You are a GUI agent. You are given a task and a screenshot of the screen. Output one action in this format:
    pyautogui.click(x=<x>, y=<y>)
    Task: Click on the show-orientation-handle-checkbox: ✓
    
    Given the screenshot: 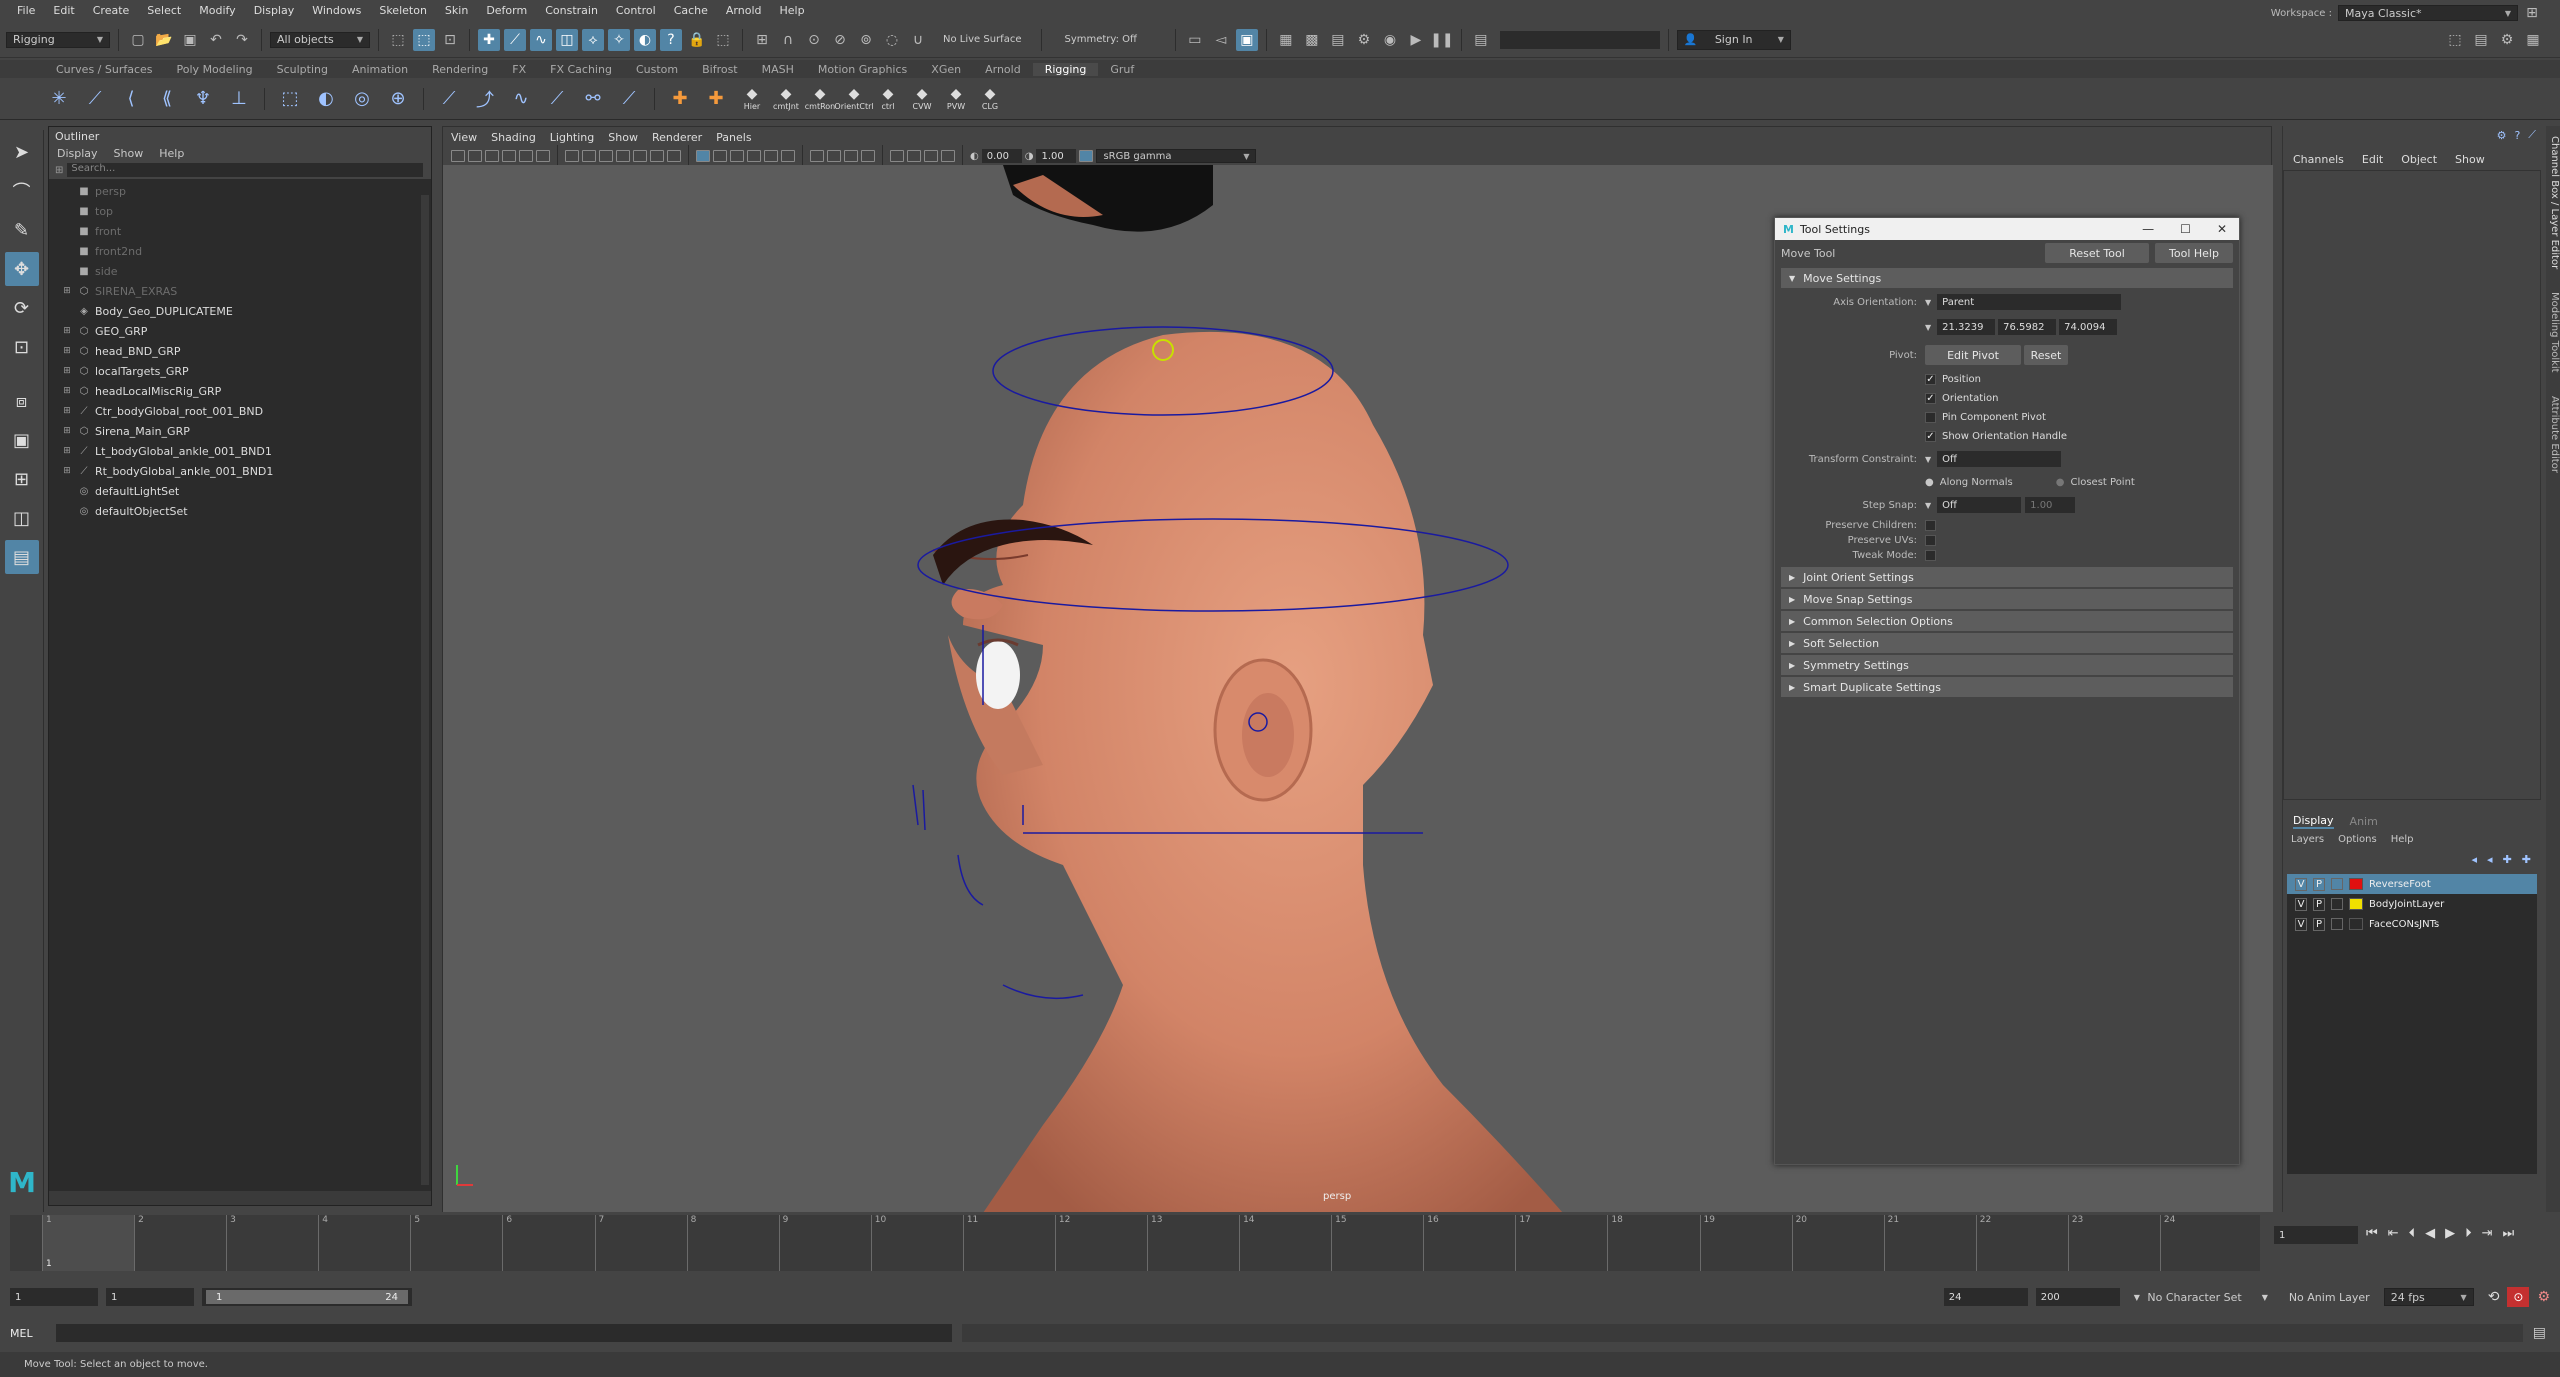 What is the action you would take?
    pyautogui.click(x=1930, y=436)
    